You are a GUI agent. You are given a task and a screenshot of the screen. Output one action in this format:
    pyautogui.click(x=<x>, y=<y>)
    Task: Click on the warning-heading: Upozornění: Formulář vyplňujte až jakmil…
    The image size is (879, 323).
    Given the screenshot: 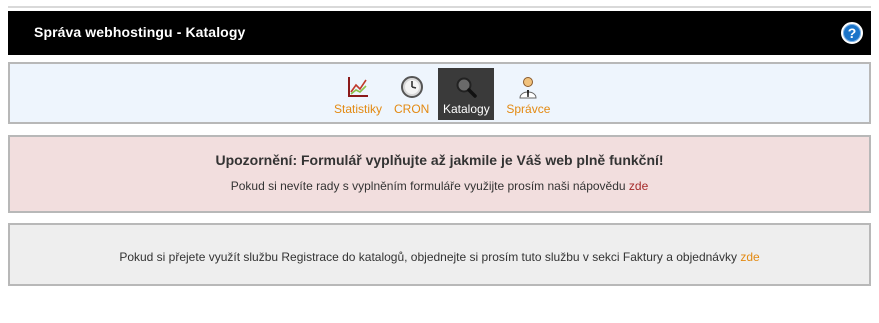 What is the action you would take?
    pyautogui.click(x=439, y=160)
    